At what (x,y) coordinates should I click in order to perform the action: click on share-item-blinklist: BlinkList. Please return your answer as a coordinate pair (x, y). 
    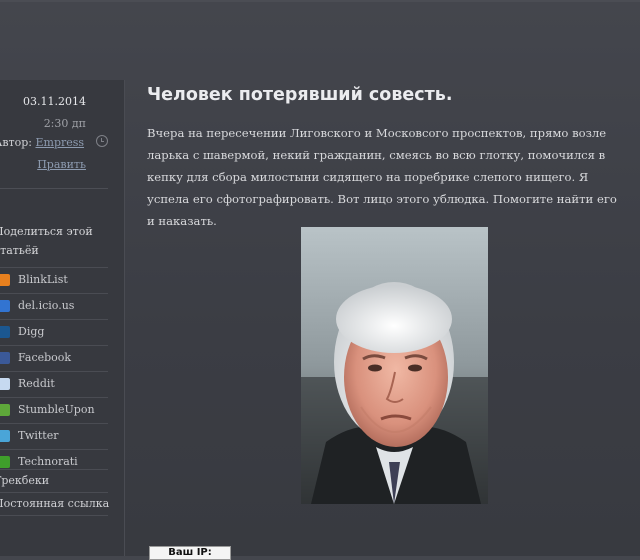
    Looking at the image, I should click on (54, 280).